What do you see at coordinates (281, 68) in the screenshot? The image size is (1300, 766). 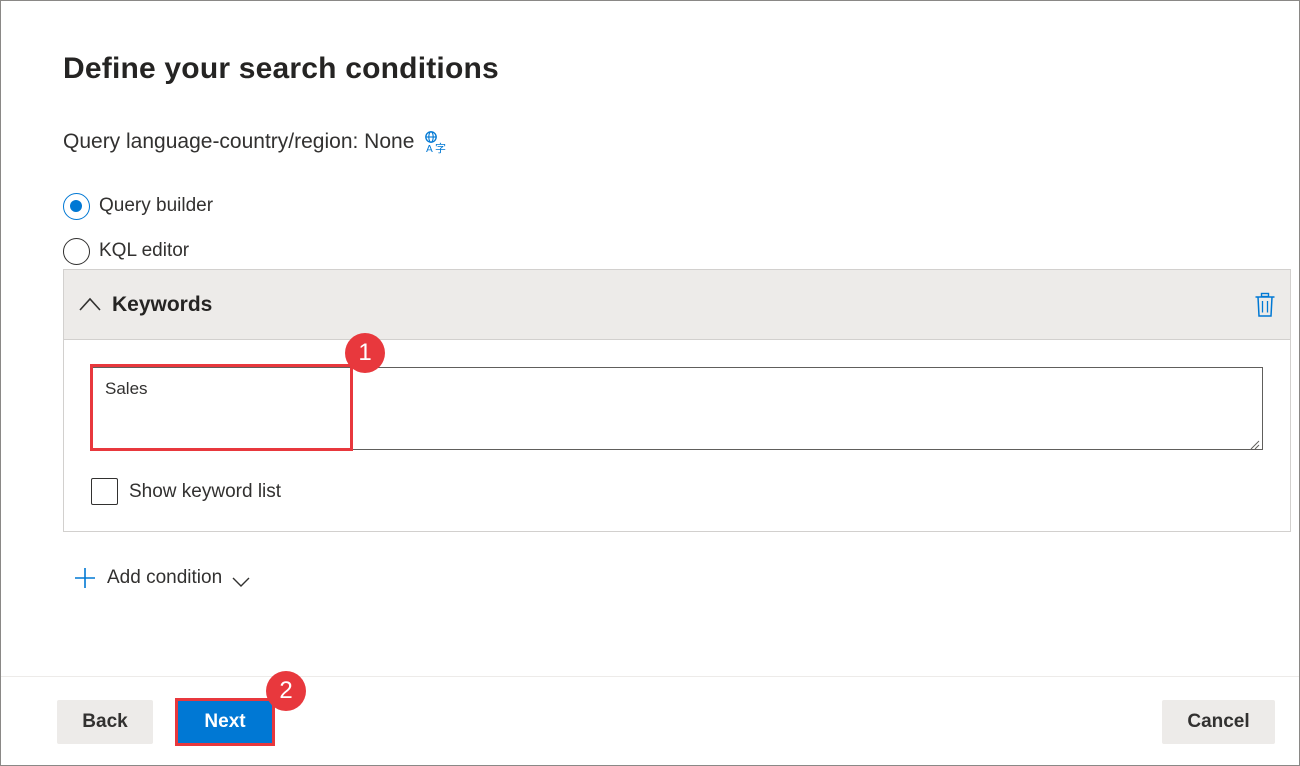 I see `page-title: Define your search conditions` at bounding box center [281, 68].